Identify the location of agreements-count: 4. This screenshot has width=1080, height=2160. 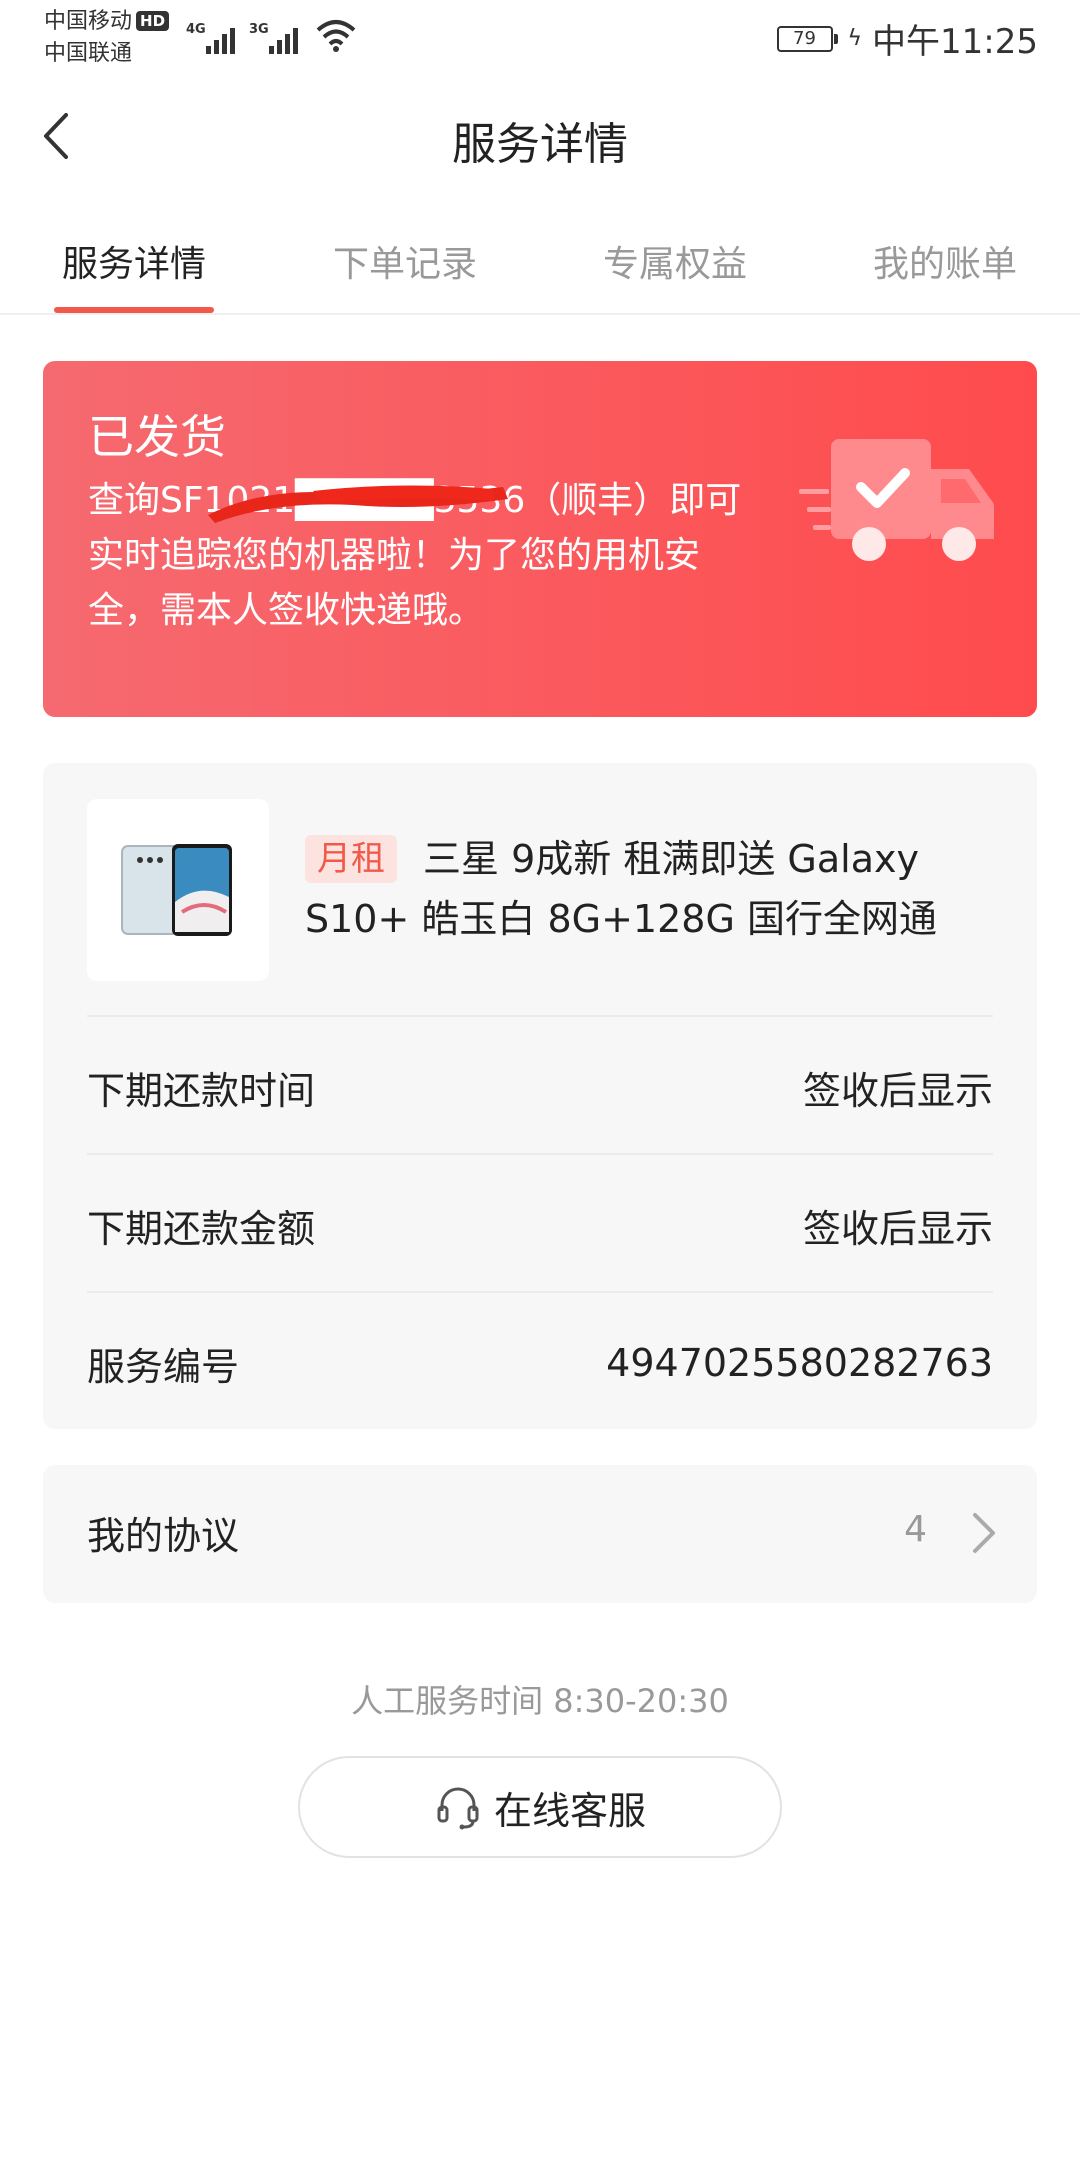
(915, 1529).